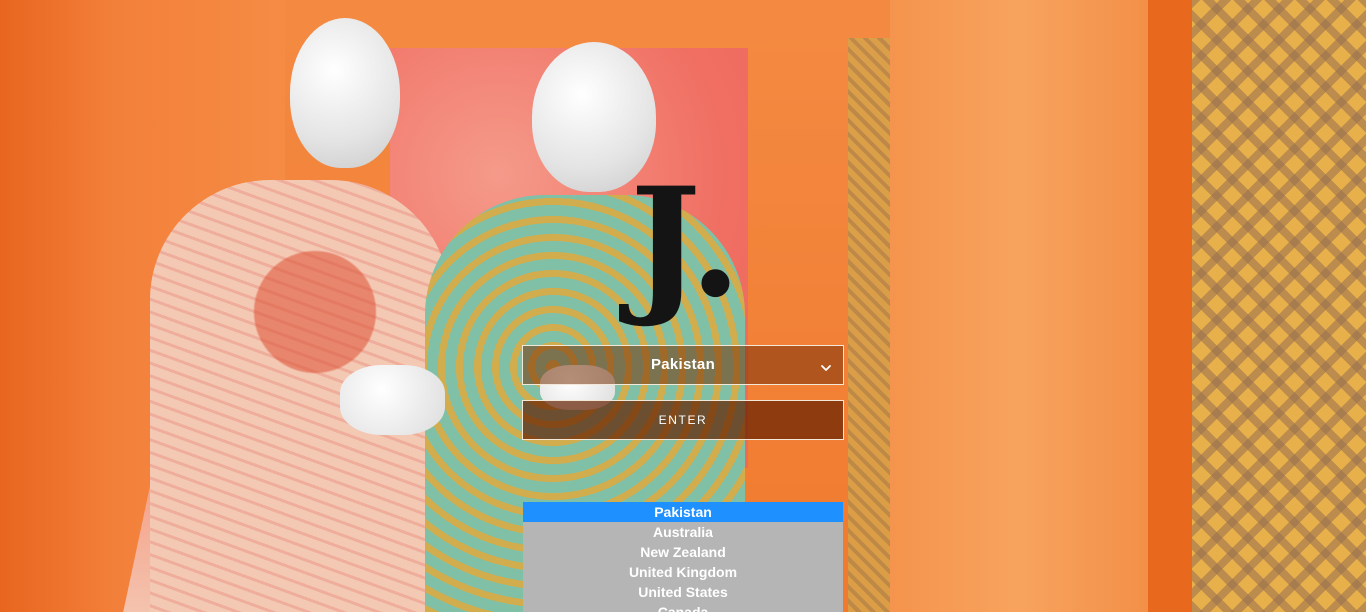 This screenshot has height=612, width=1366. What do you see at coordinates (686, 243) in the screenshot?
I see `brand-logo: J.` at bounding box center [686, 243].